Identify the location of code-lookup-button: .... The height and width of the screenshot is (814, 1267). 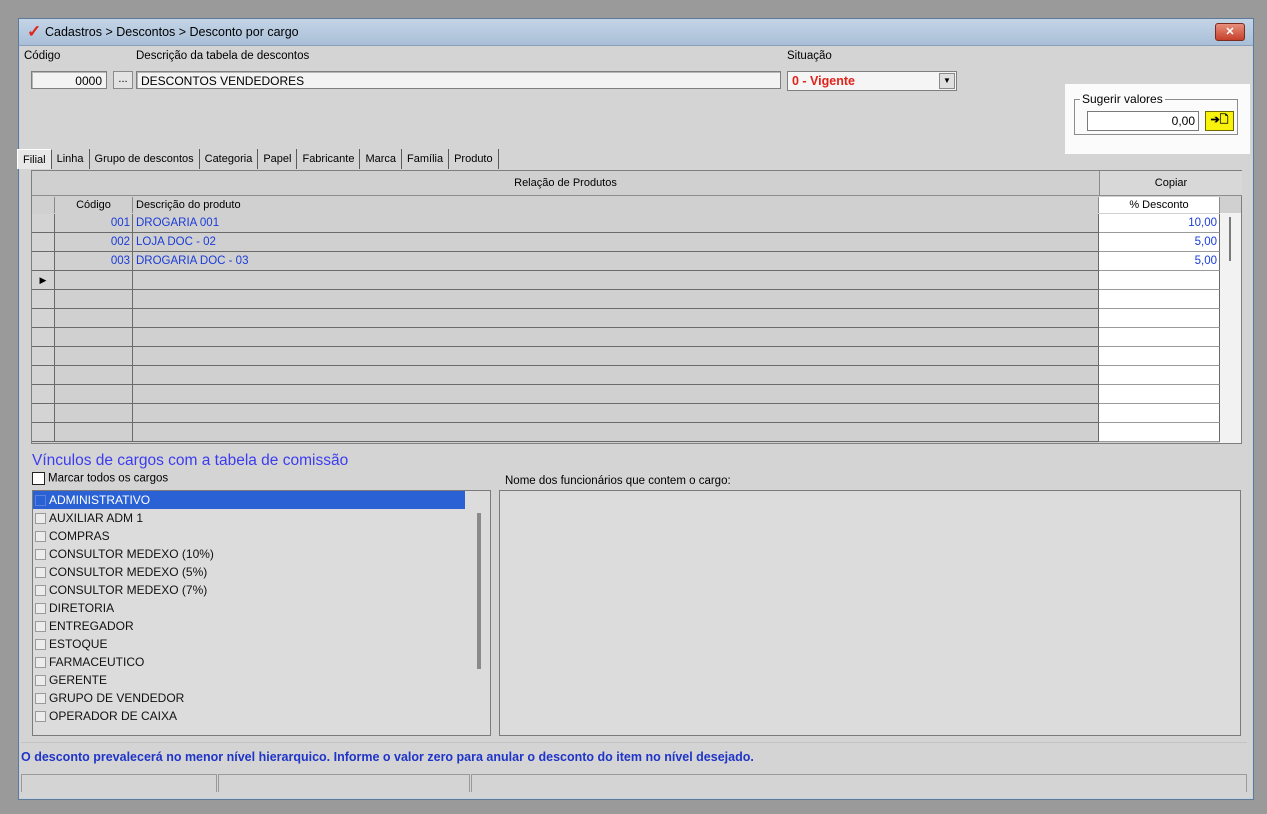
(123, 80).